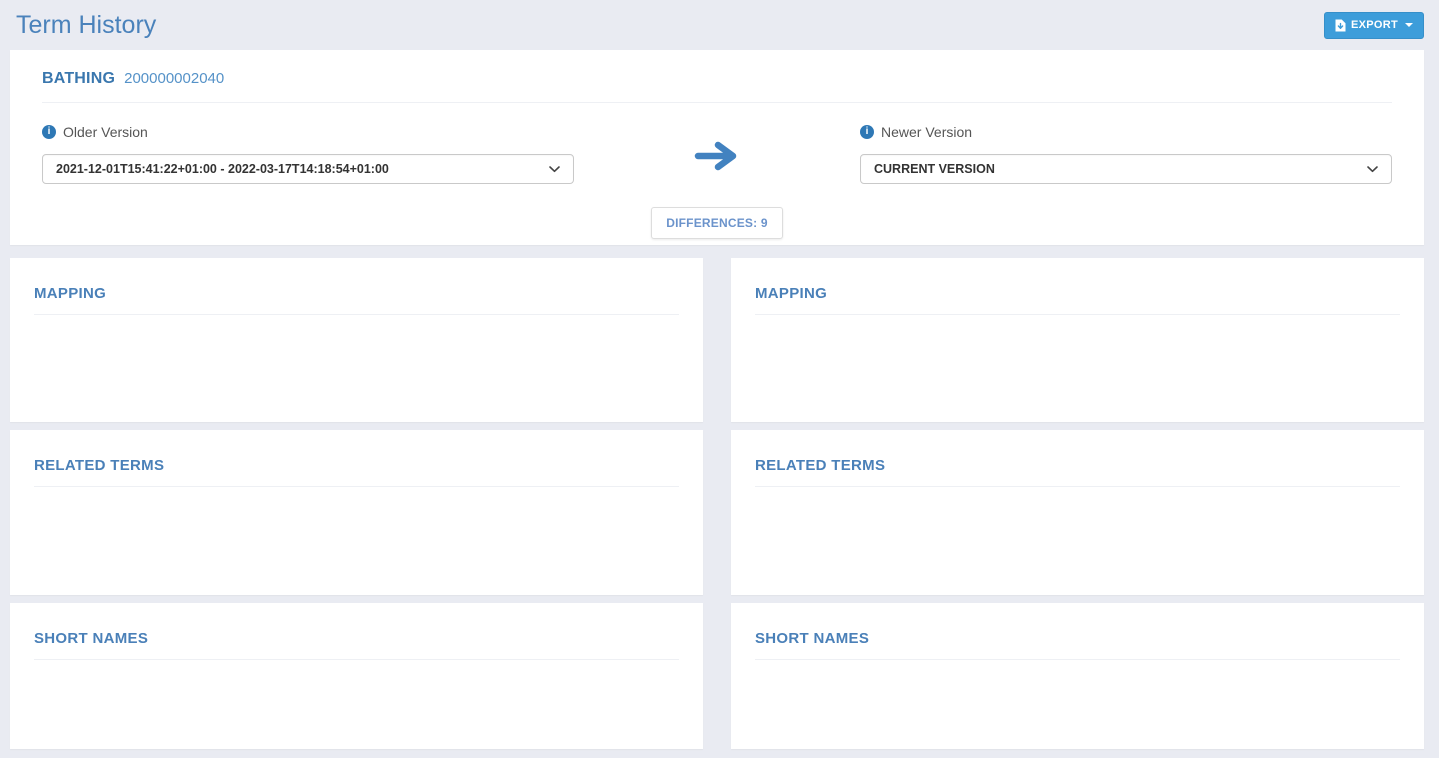 Image resolution: width=1439 pixels, height=758 pixels. Describe the element at coordinates (934, 169) in the screenshot. I see `newer-version-selected-value: CURRENT VERSION` at that location.